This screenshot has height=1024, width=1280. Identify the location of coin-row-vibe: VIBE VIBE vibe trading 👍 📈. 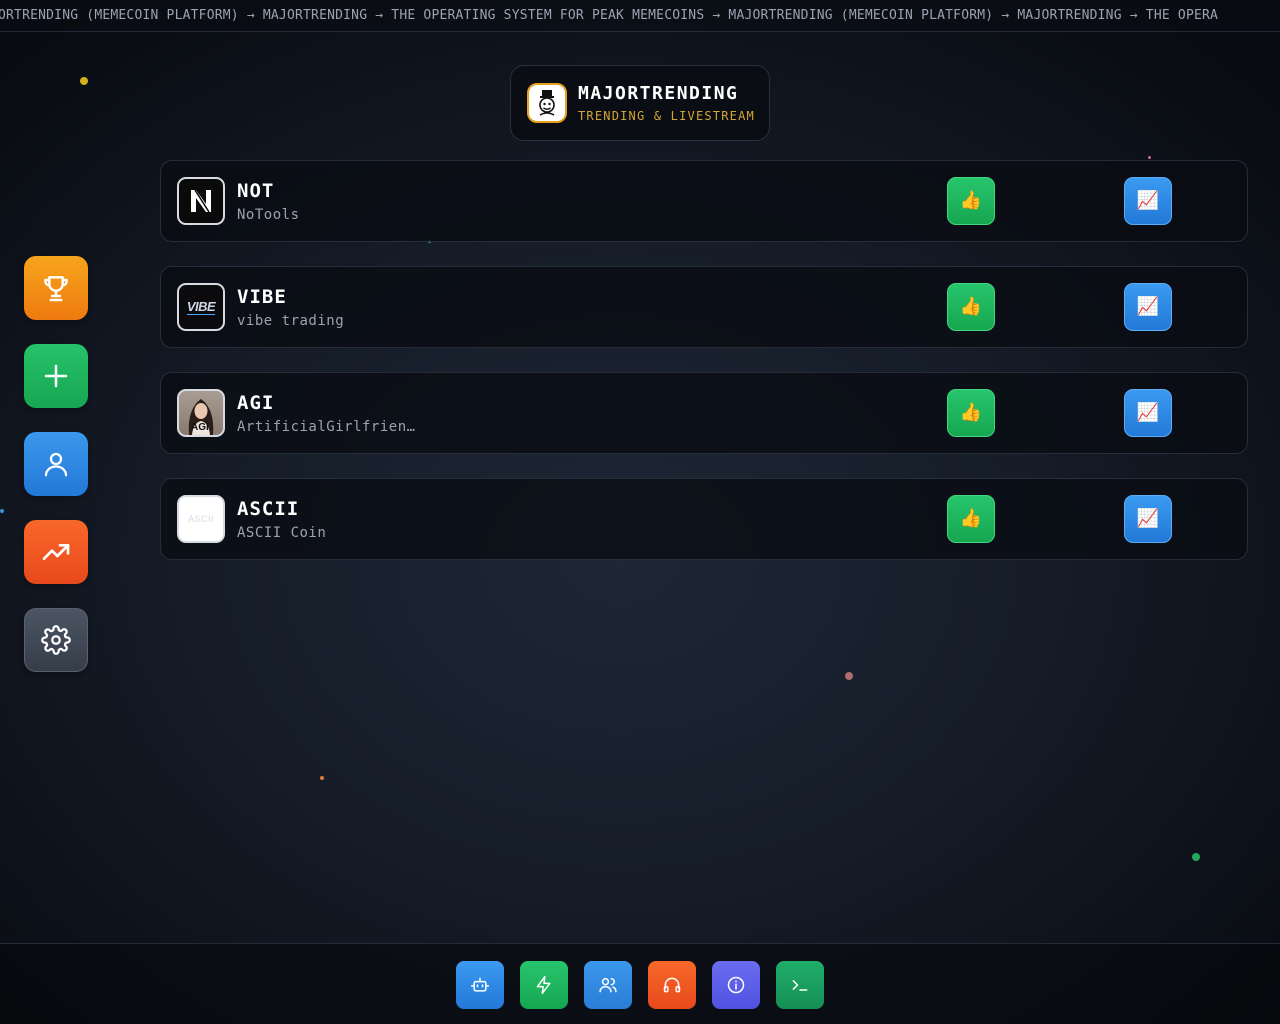
(704, 307).